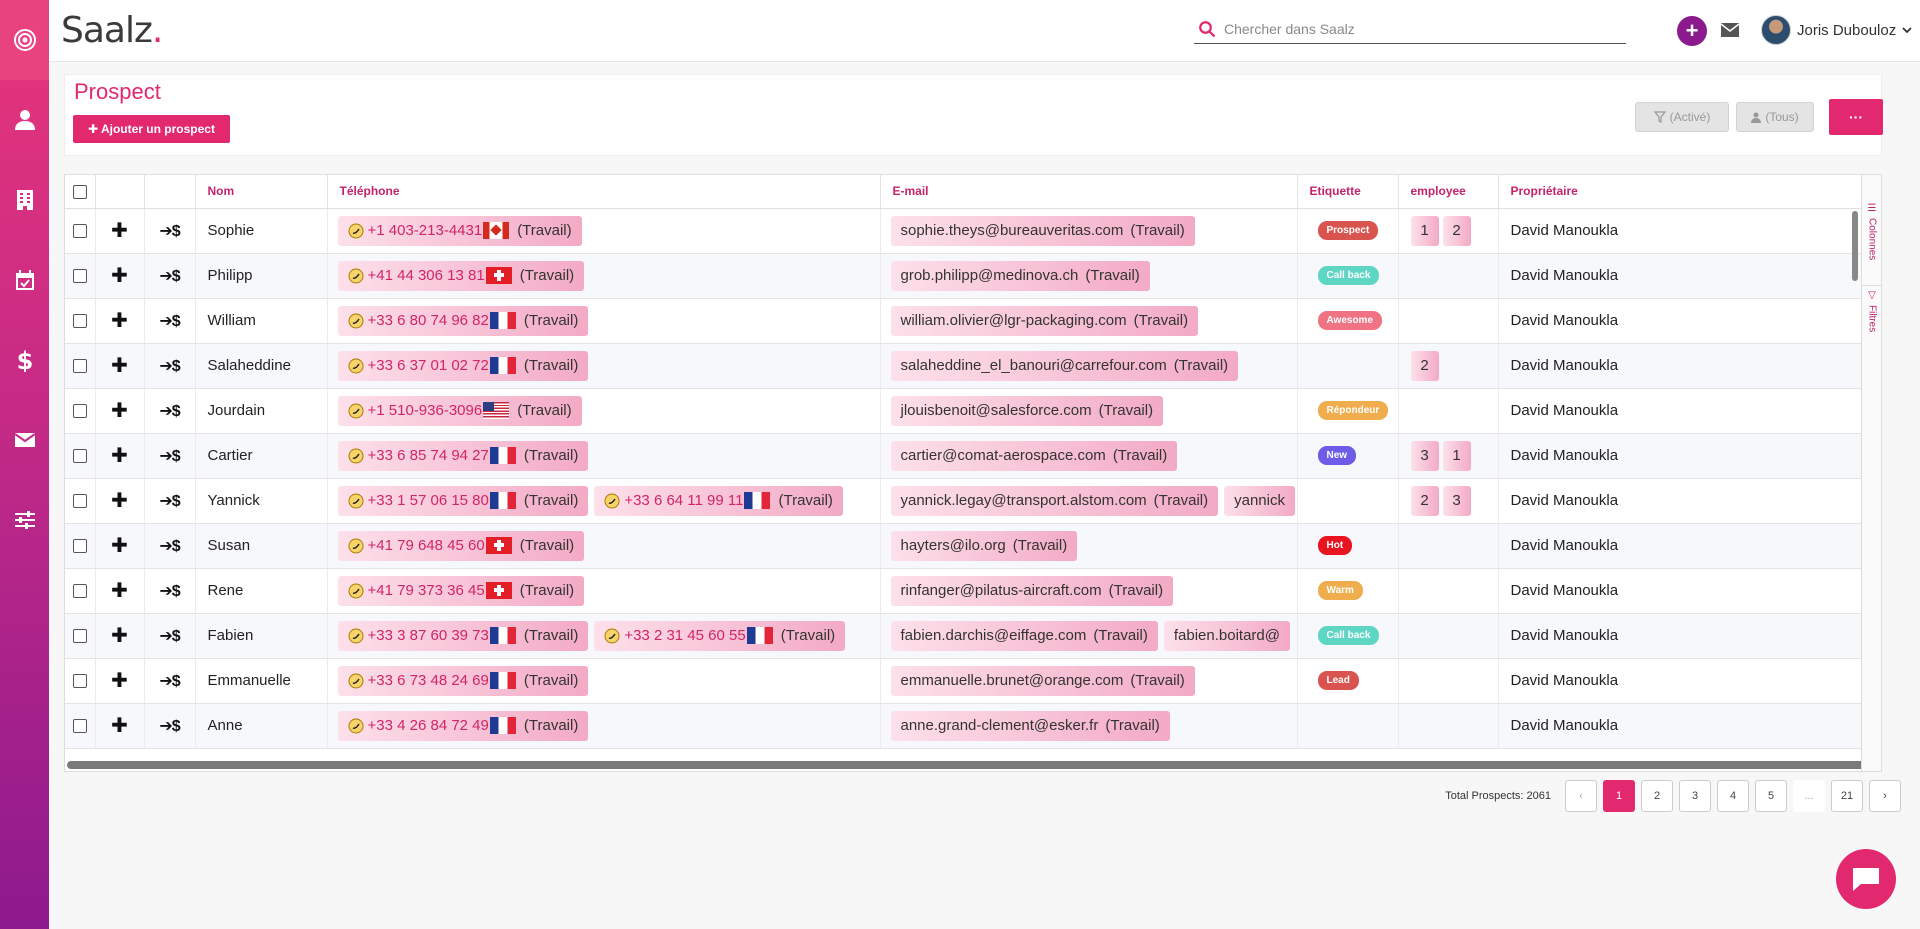 Image resolution: width=1920 pixels, height=929 pixels. What do you see at coordinates (1338, 680) in the screenshot?
I see `tag-badge: Lead` at bounding box center [1338, 680].